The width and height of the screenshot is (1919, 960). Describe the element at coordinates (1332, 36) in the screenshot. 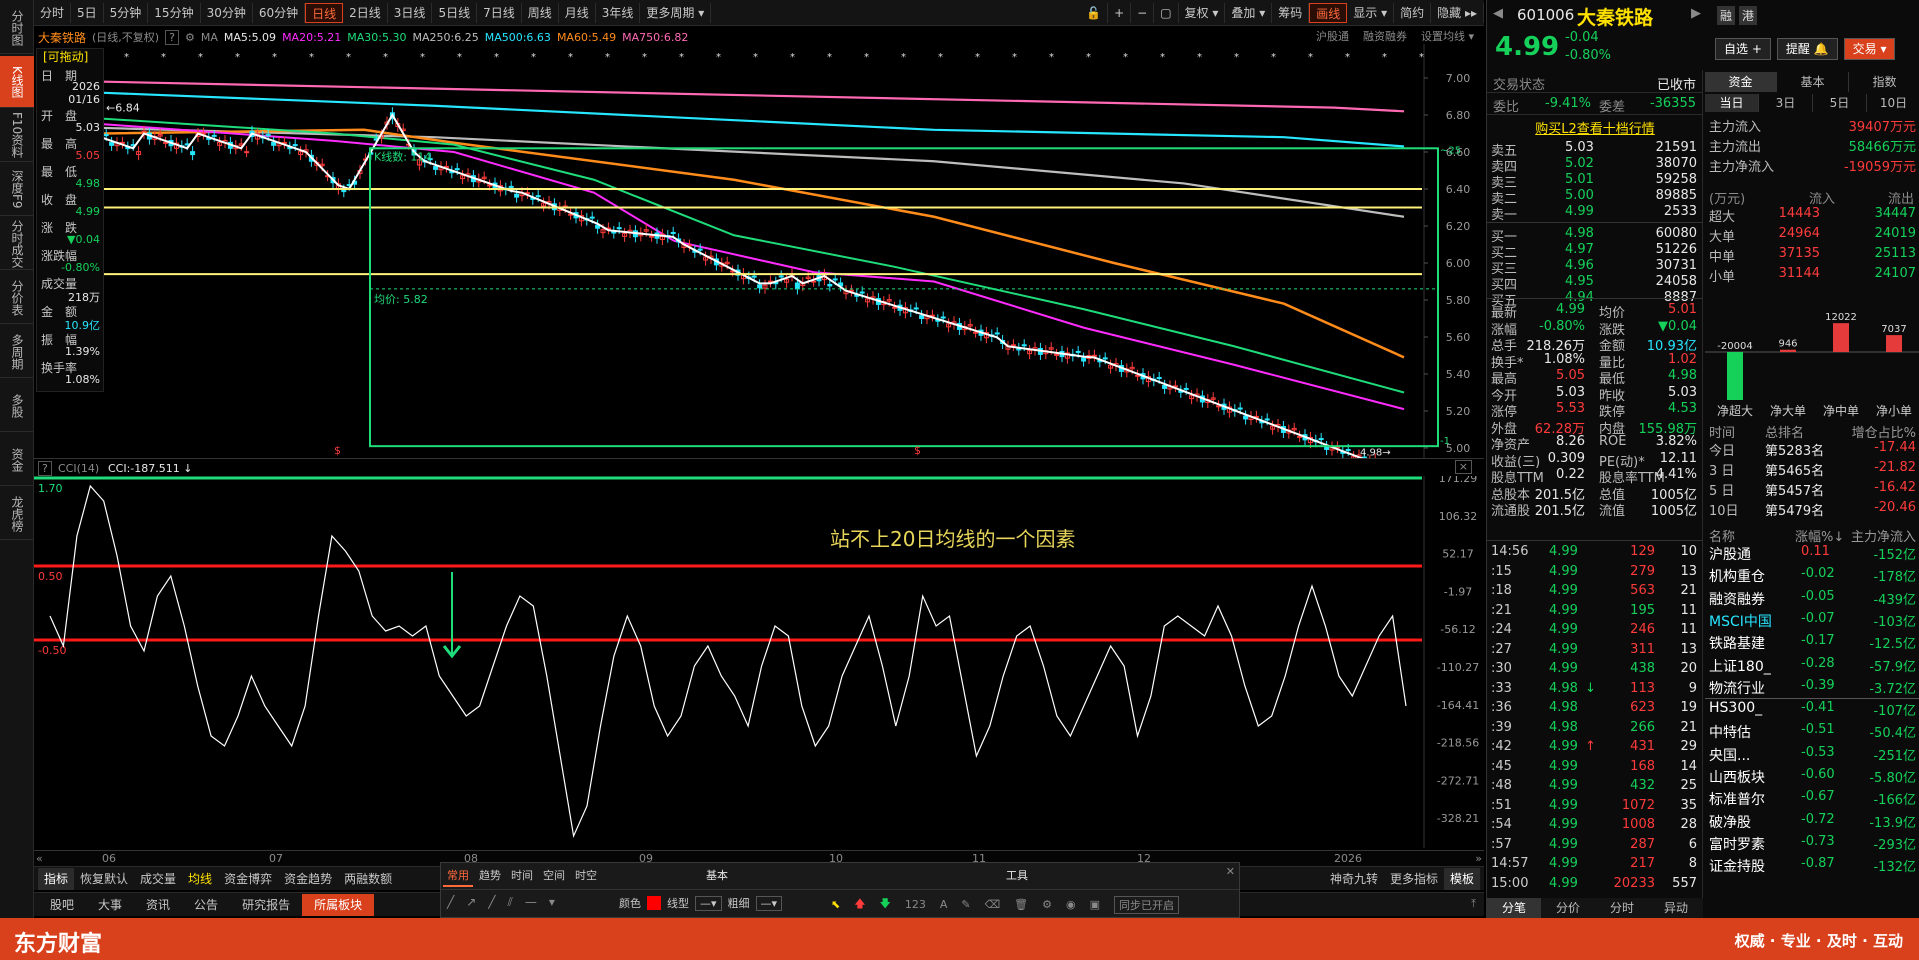

I see `chart-option-0: 沪股通` at that location.